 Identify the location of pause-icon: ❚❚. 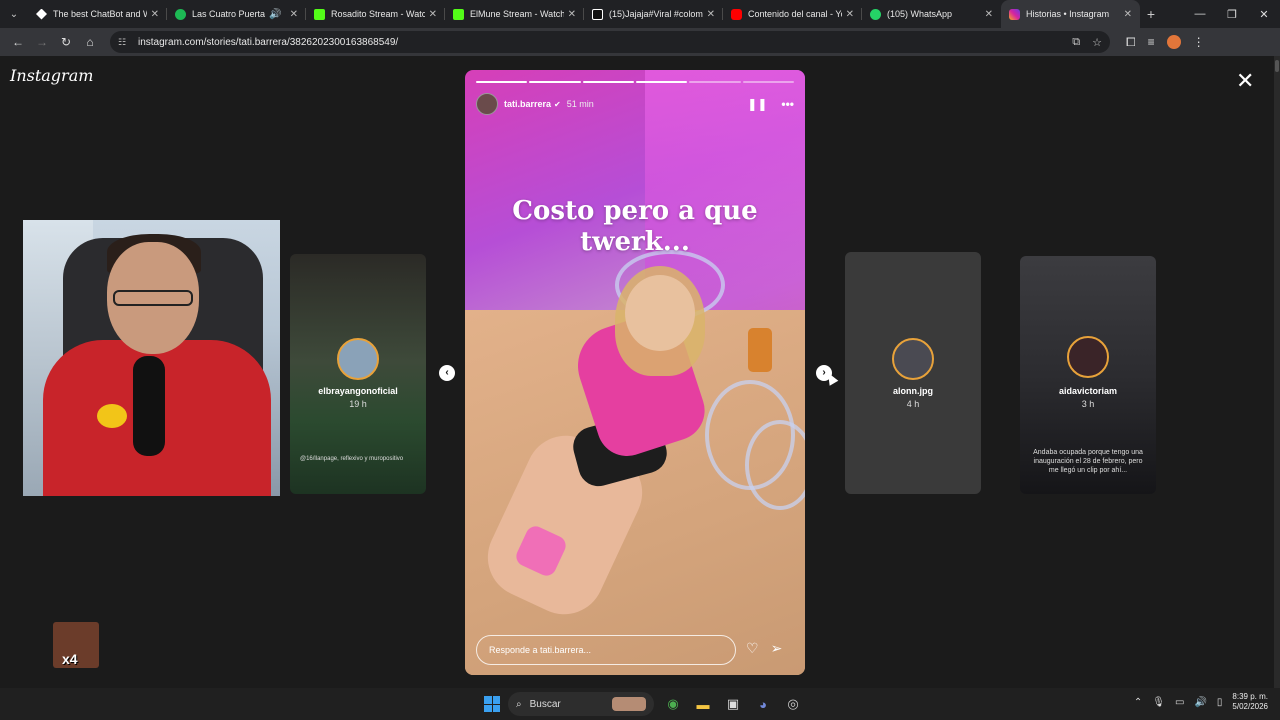
(757, 104).